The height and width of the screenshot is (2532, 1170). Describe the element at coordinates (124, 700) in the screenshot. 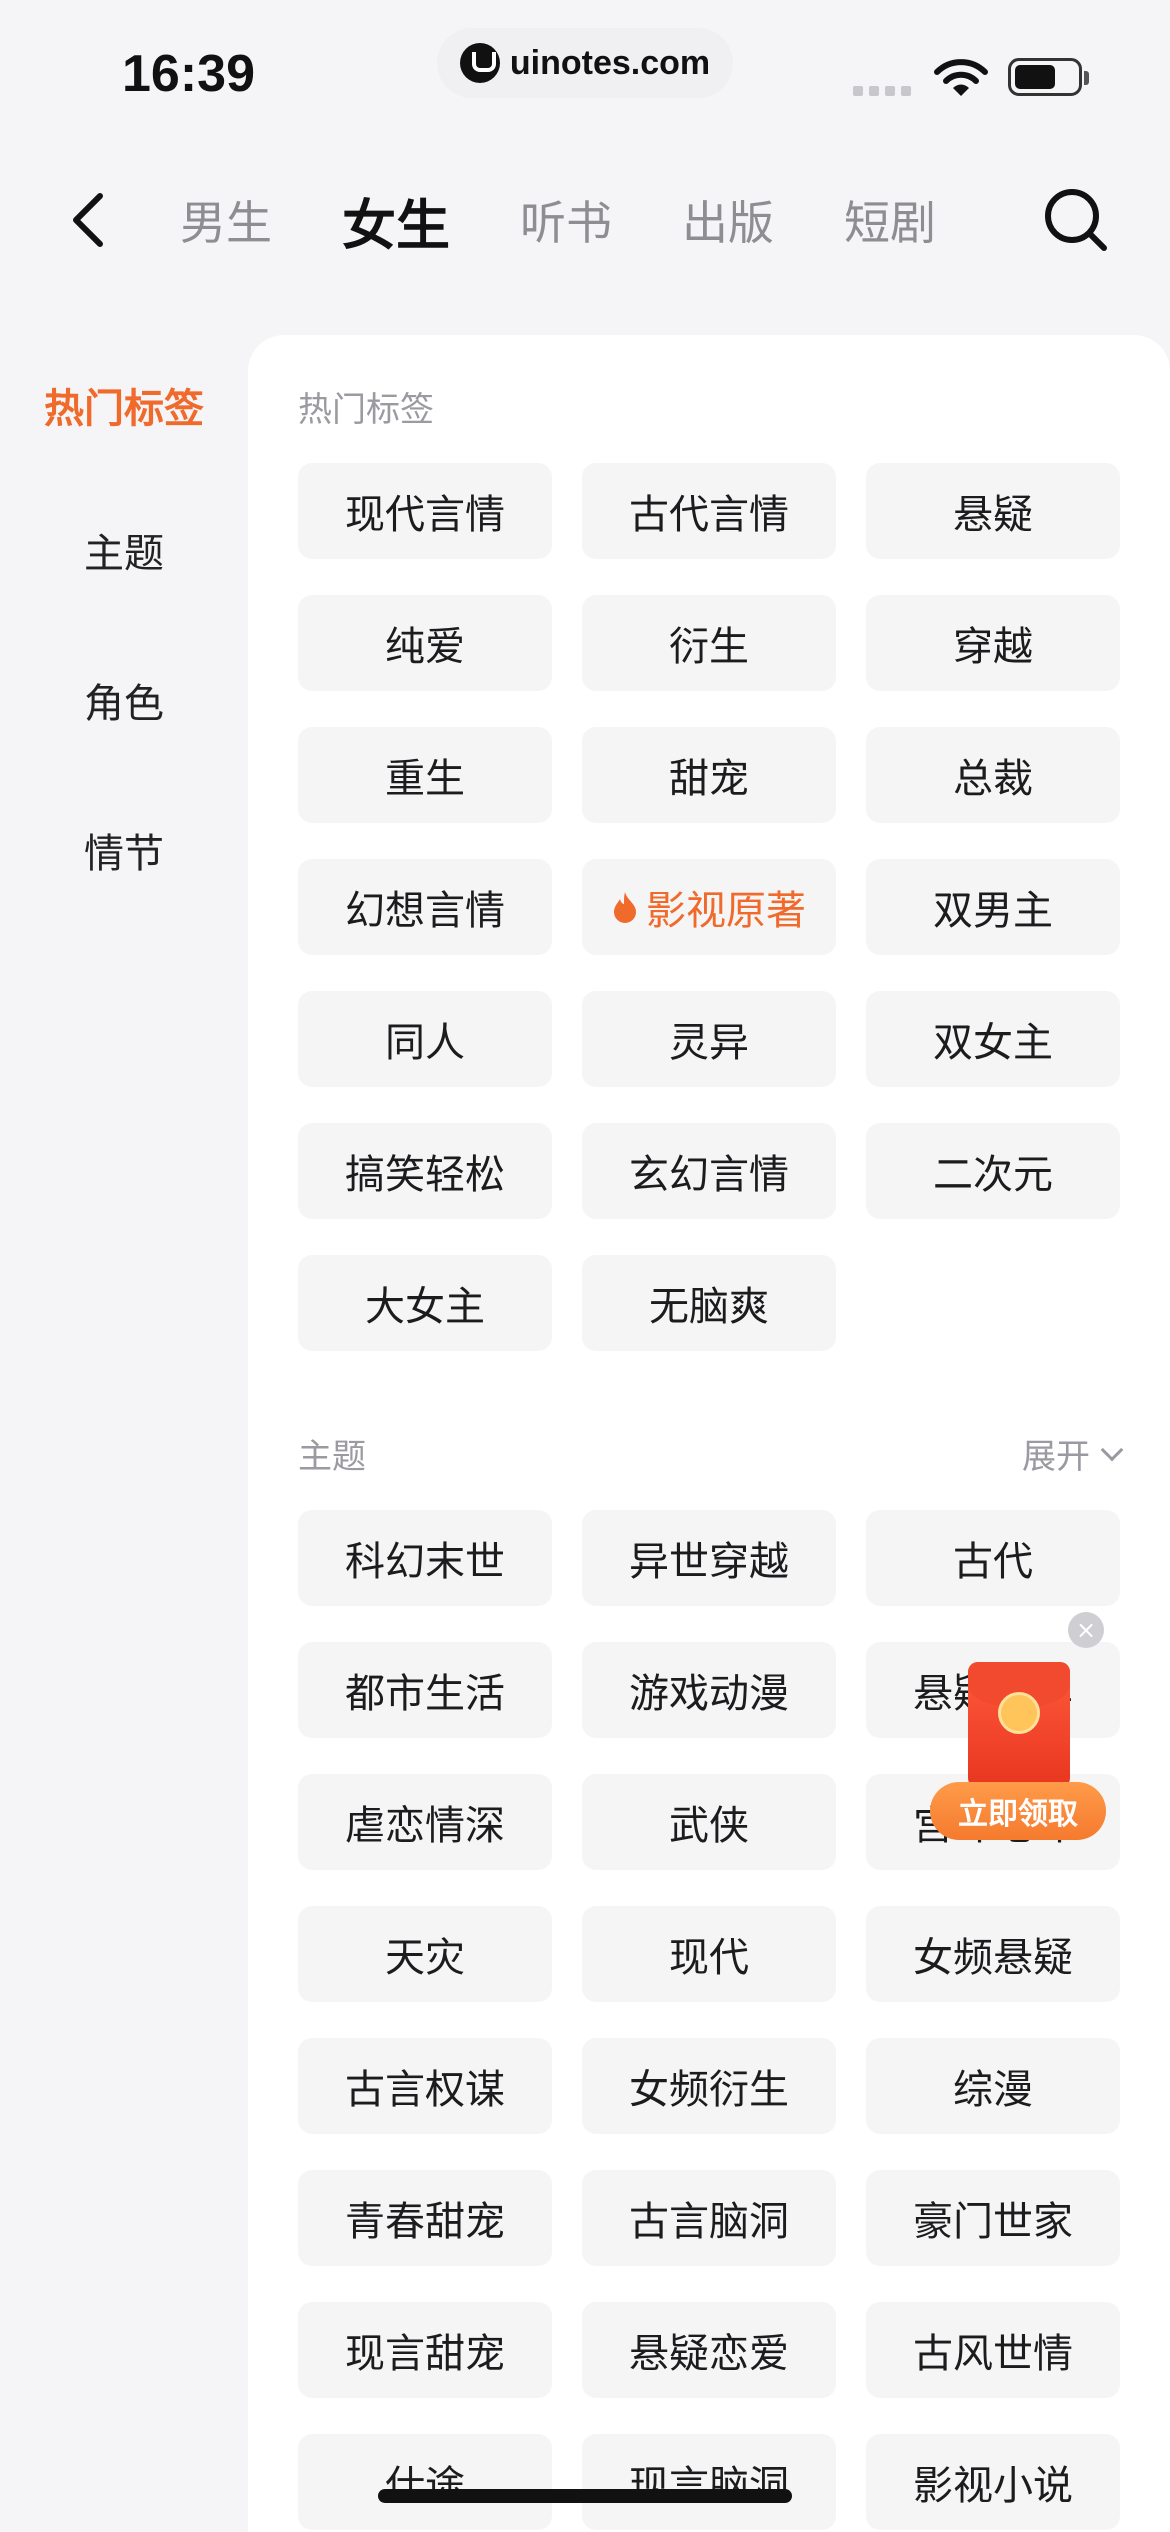

I see `sidebar-item: 角色` at that location.